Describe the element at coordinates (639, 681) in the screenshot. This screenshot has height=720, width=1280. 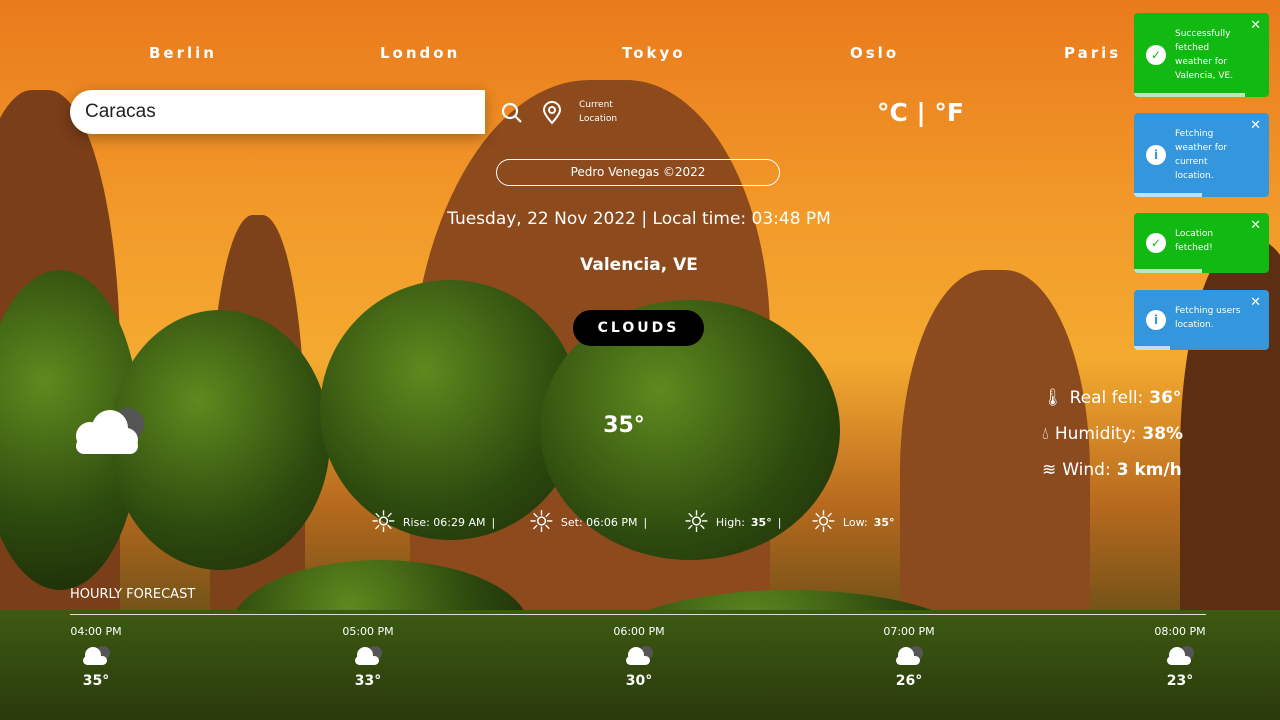
I see `hour-temp: 30°` at that location.